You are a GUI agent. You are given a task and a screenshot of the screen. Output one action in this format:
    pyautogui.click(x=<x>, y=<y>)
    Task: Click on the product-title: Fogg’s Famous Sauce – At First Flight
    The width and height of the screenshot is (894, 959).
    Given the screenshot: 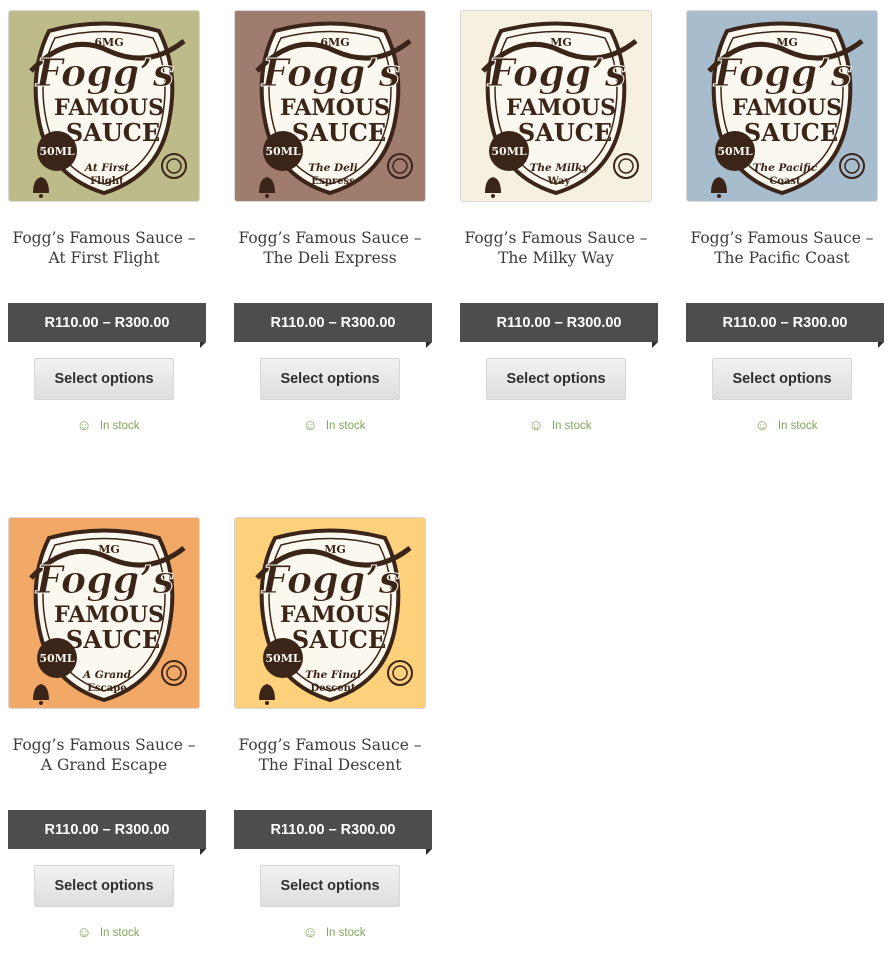 What is the action you would take?
    pyautogui.click(x=104, y=248)
    